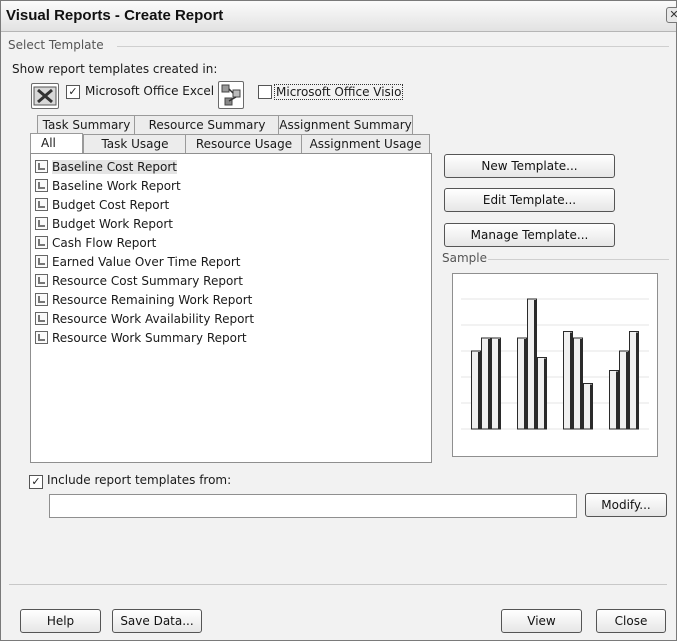 This screenshot has width=677, height=641. Describe the element at coordinates (339, 16) in the screenshot. I see `title-bar: Visual Reports - Create Report ✕` at that location.